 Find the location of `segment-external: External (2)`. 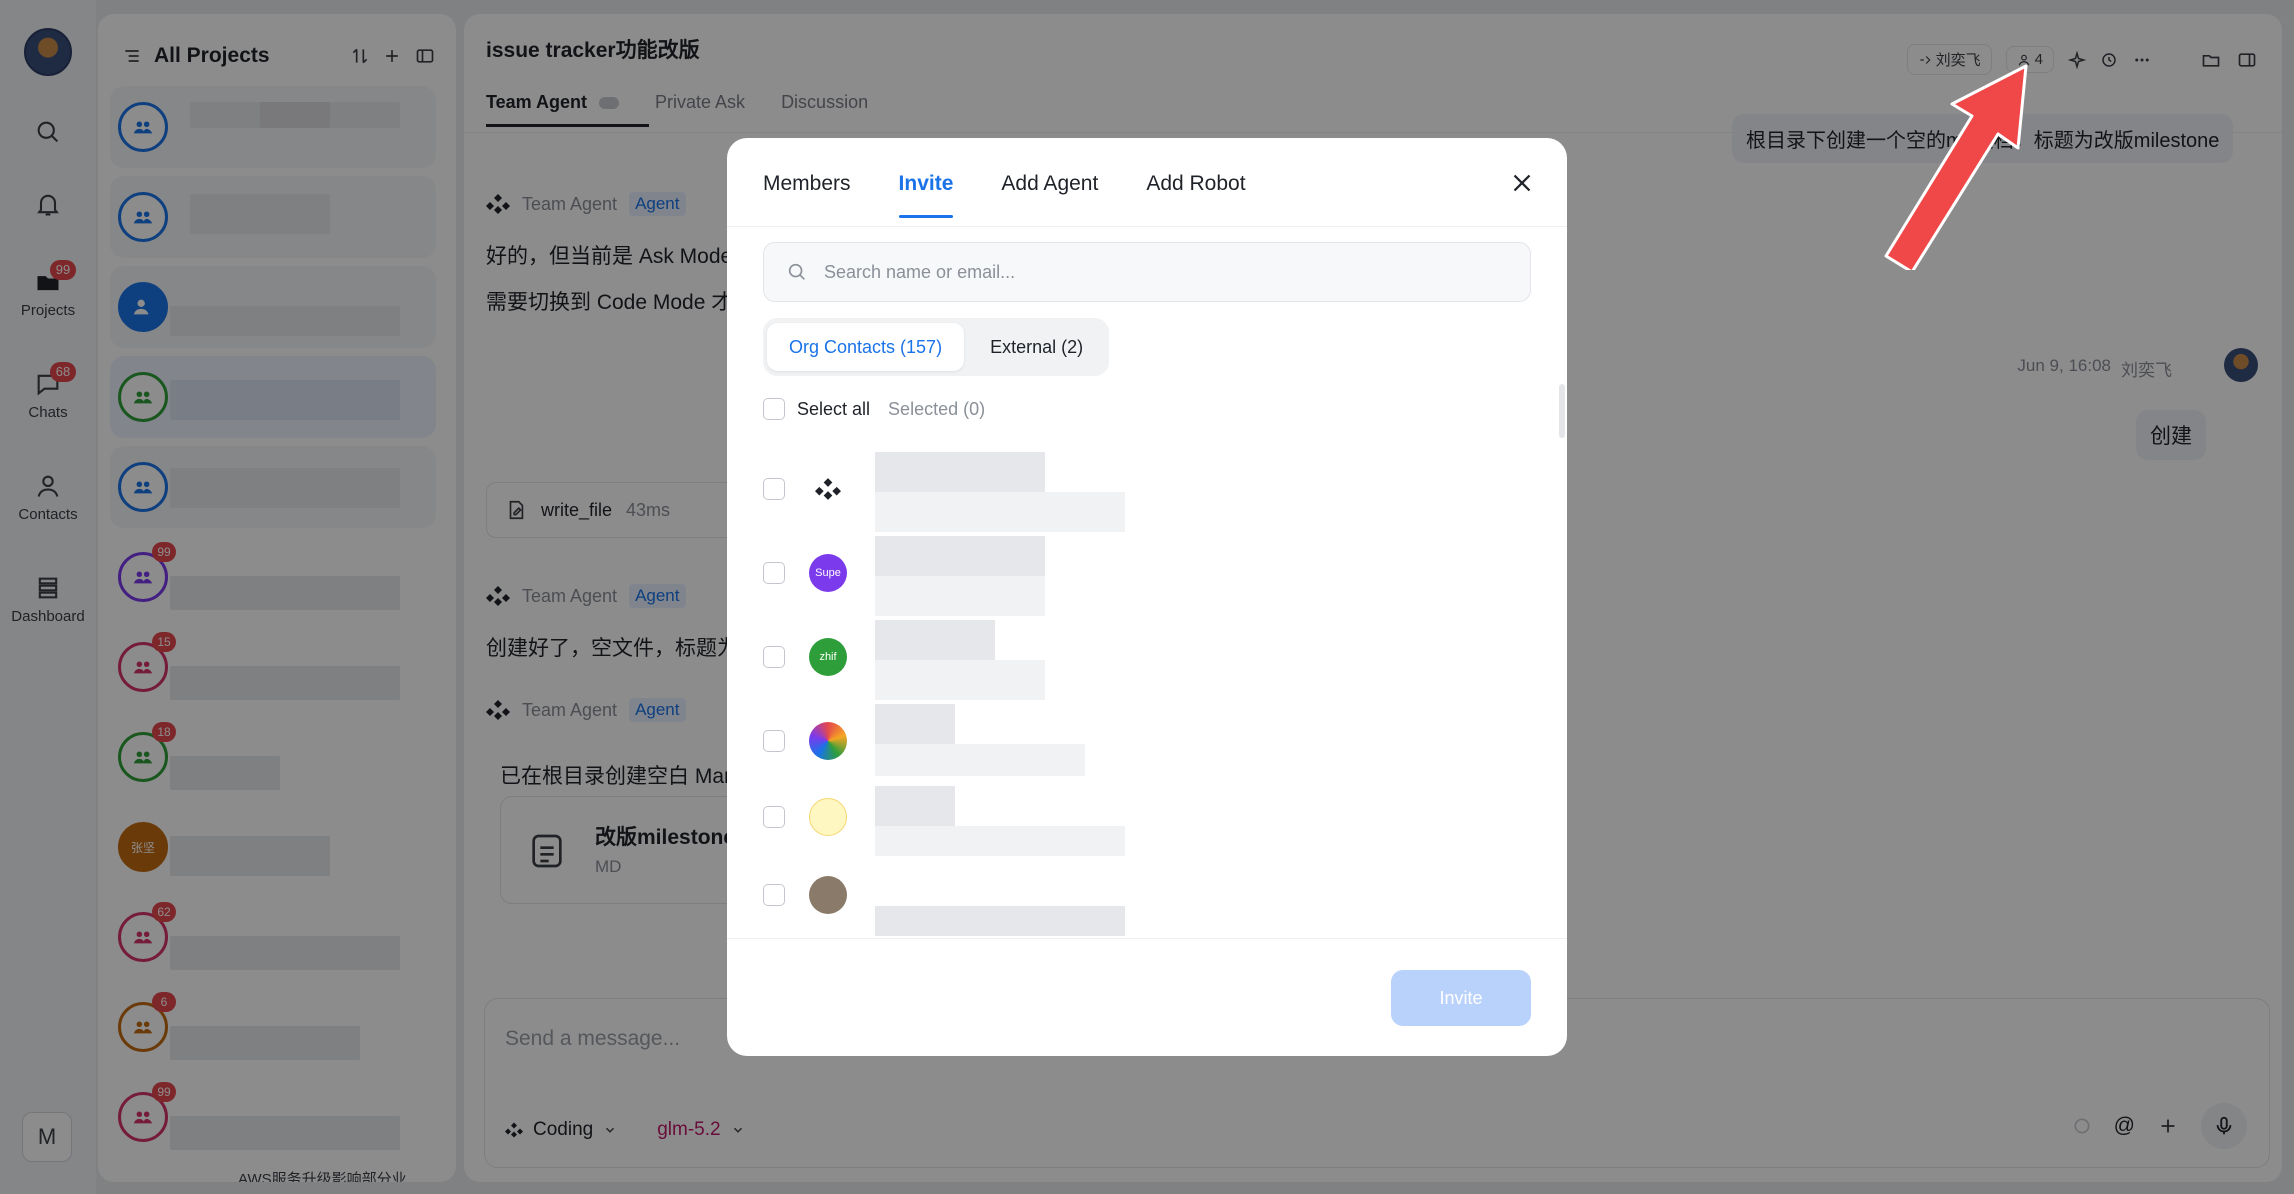

segment-external: External (2) is located at coordinates (1036, 347).